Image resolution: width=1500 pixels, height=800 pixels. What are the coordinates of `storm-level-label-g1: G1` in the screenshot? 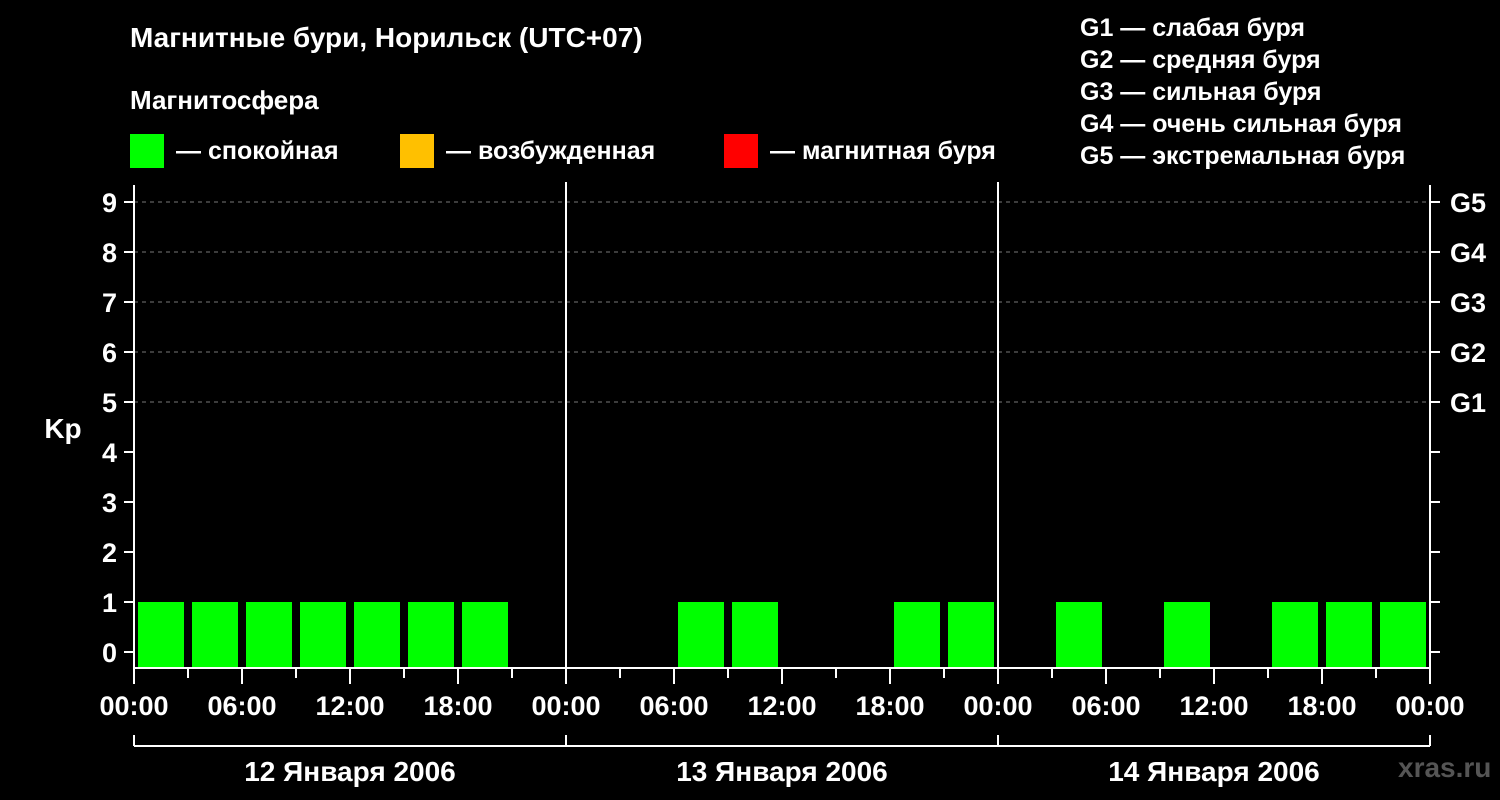 It's located at (1468, 403).